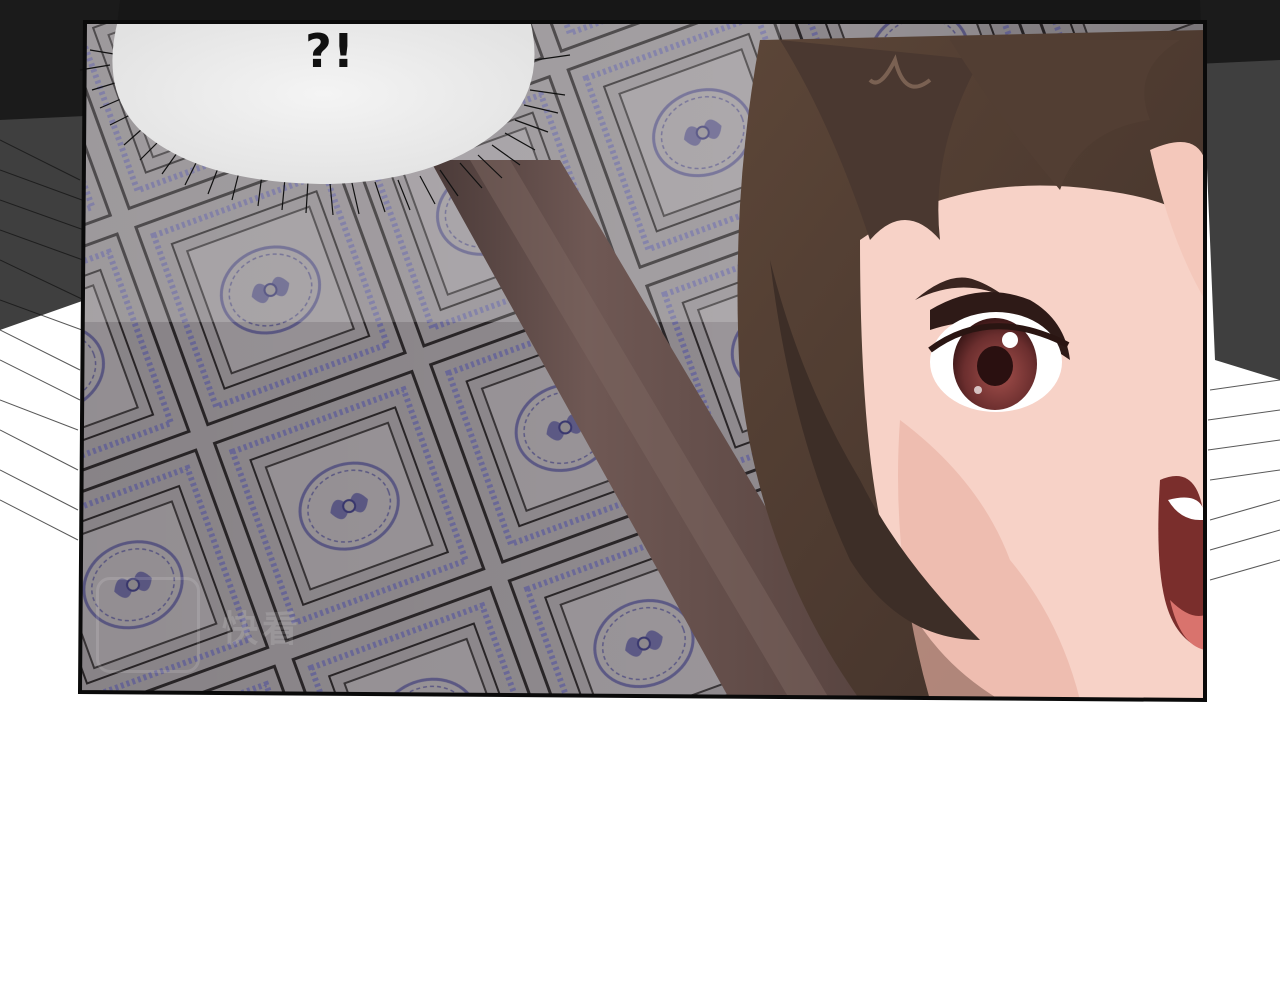 The image size is (1280, 1005). What do you see at coordinates (148, 625) in the screenshot?
I see `watermark-logo-icon` at bounding box center [148, 625].